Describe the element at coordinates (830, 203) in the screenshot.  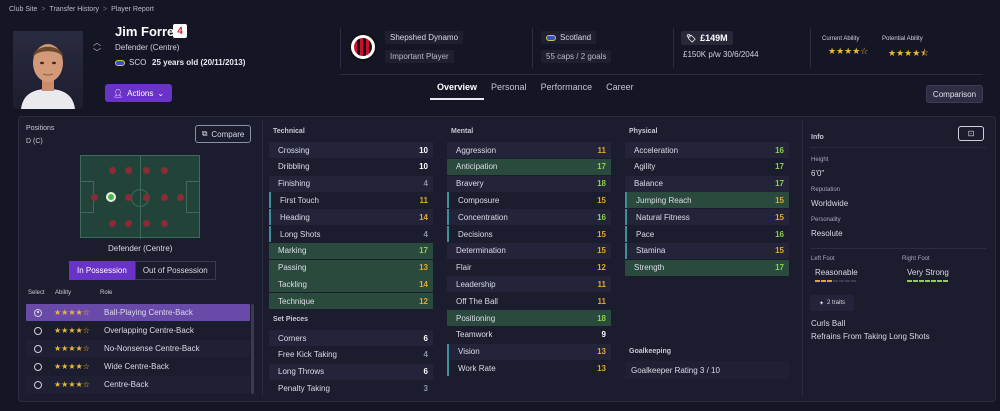
I see `reputation-value: Worldwide` at that location.